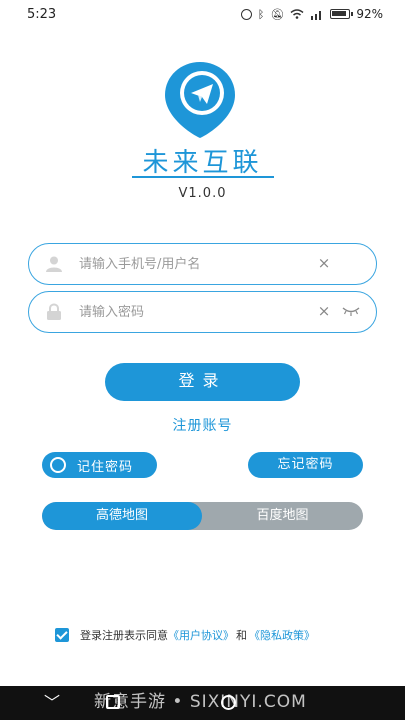 This screenshot has width=405, height=720. What do you see at coordinates (246, 14) in the screenshot?
I see `alarm-icon` at bounding box center [246, 14].